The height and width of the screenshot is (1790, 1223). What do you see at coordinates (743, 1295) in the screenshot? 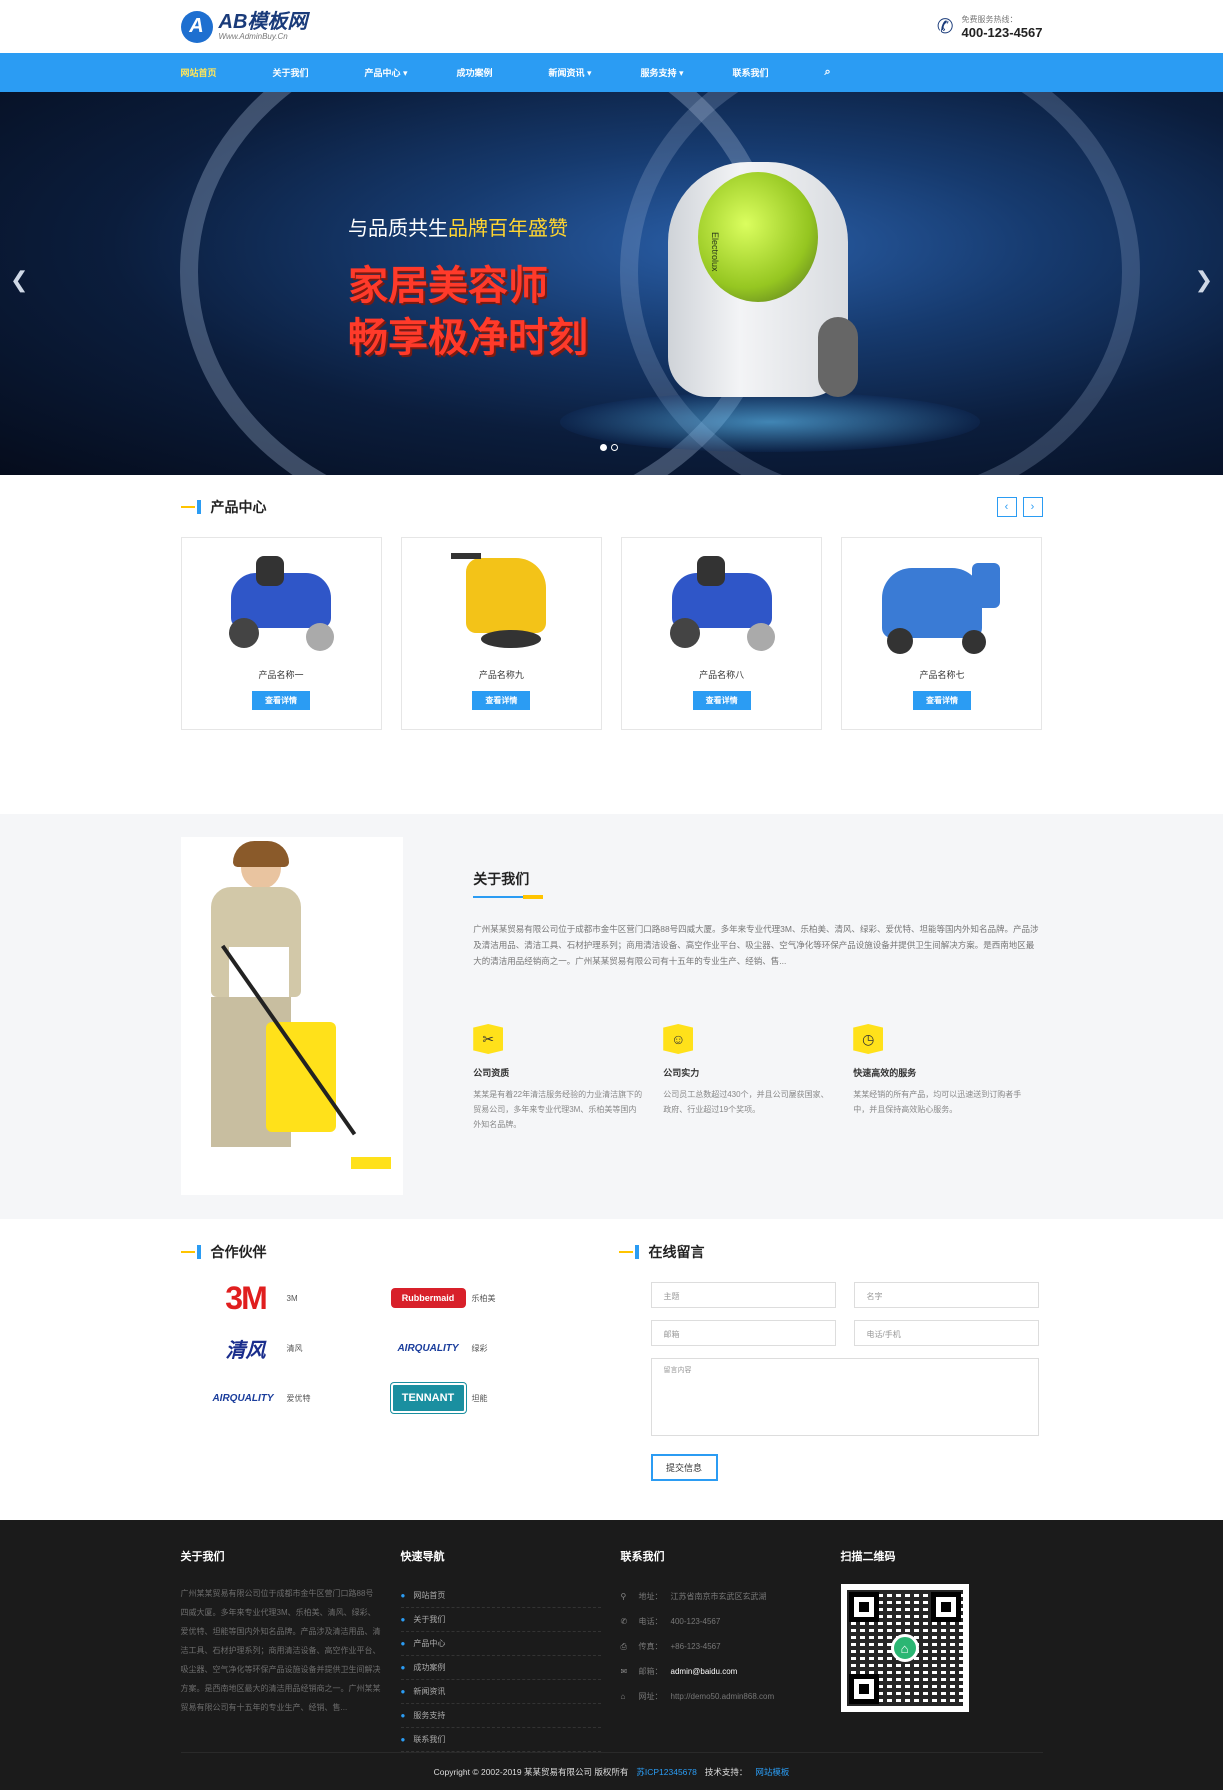
I see `subject-input: 主题` at bounding box center [743, 1295].